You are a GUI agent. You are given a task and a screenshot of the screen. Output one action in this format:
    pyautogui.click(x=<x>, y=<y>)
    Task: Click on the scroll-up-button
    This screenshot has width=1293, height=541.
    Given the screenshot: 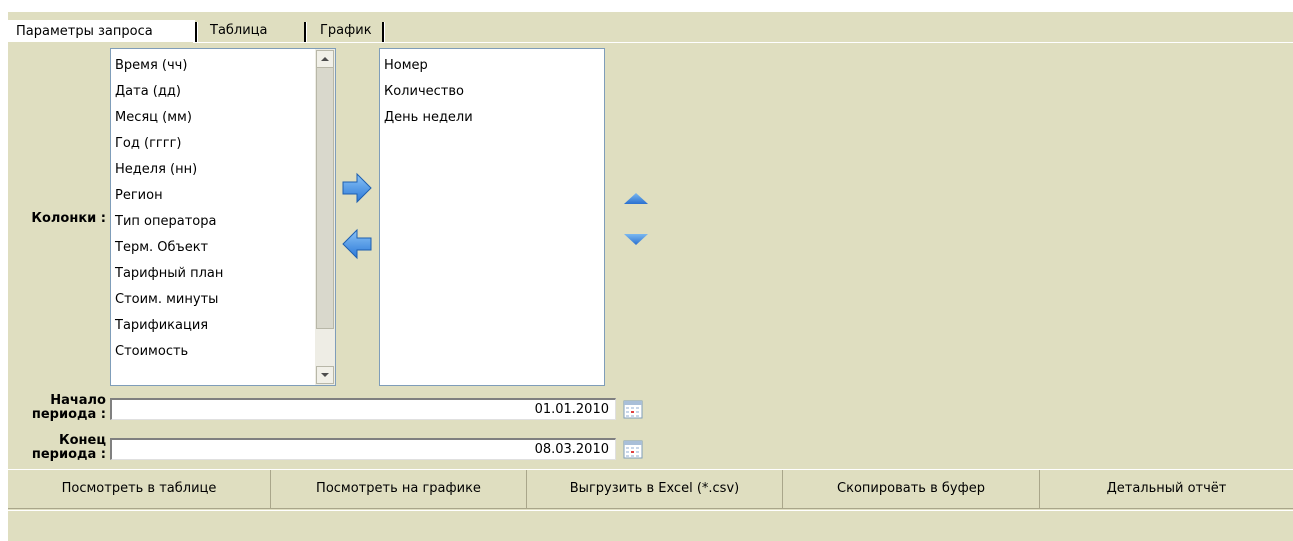 What is the action you would take?
    pyautogui.click(x=325, y=59)
    